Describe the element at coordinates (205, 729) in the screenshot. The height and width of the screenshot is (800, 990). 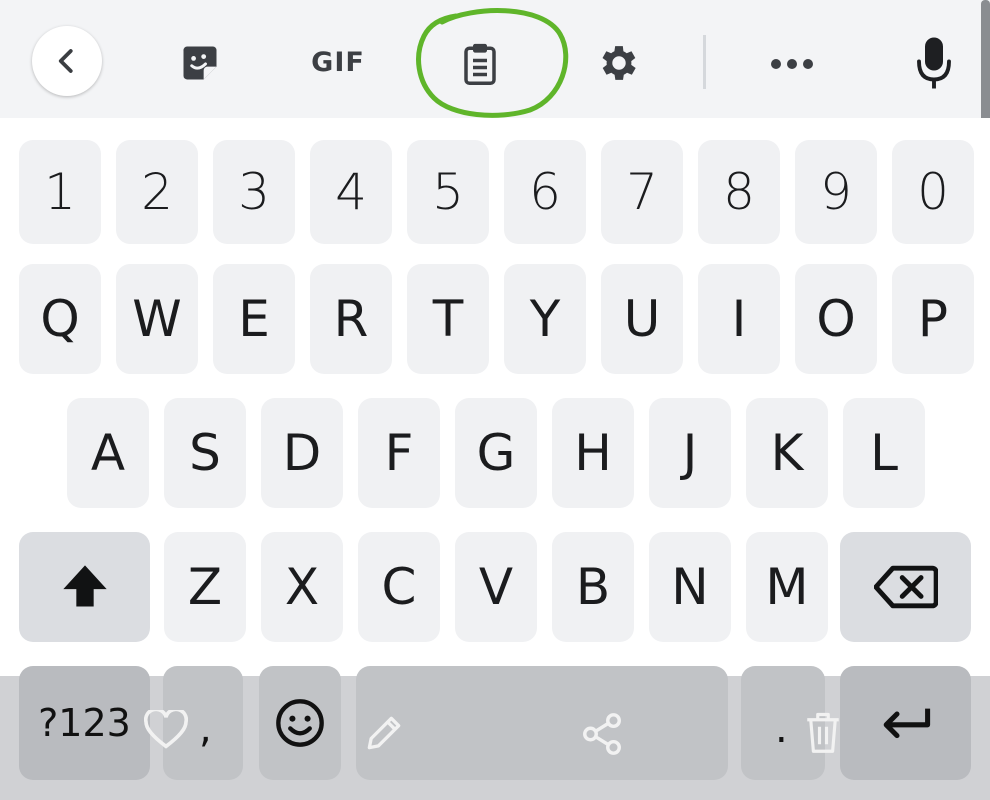
I see `comma-key-label: ,` at that location.